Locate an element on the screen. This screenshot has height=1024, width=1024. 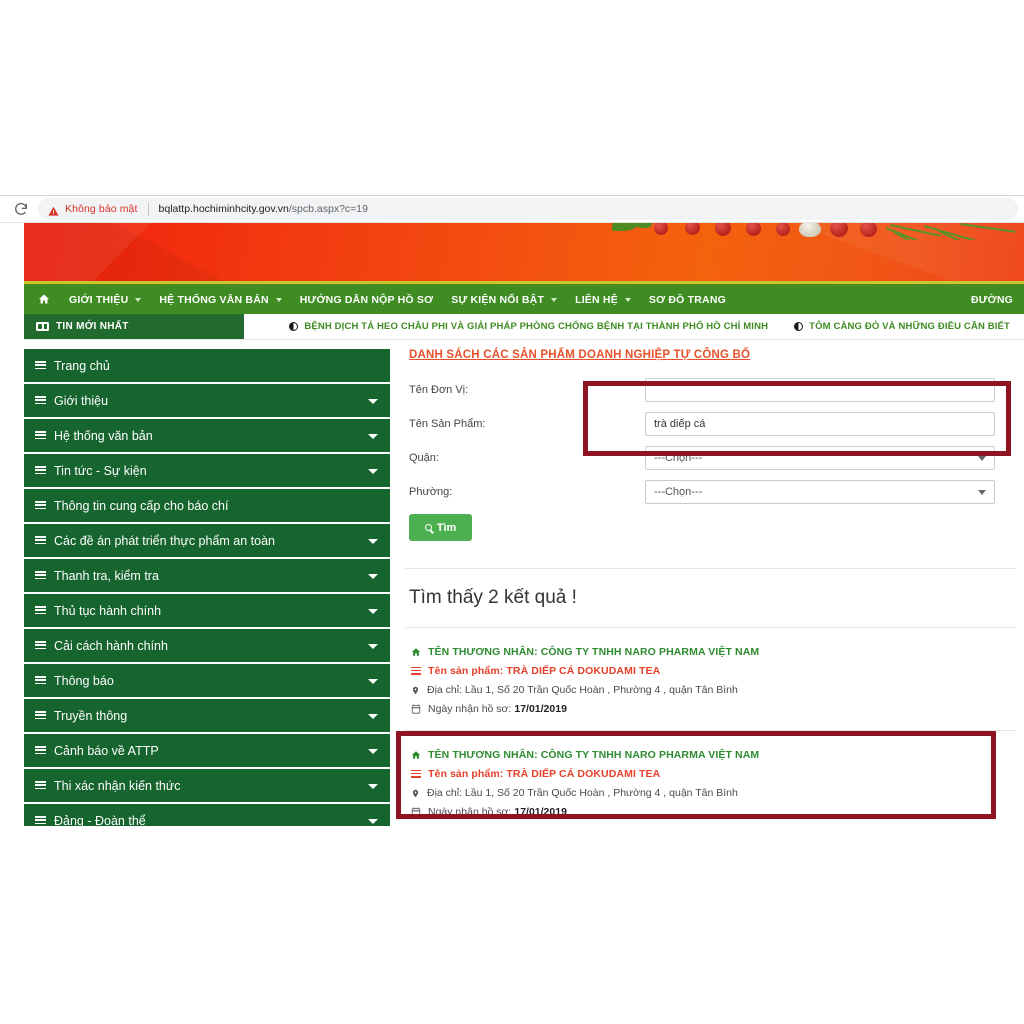
home-icon is located at coordinates (44, 300).